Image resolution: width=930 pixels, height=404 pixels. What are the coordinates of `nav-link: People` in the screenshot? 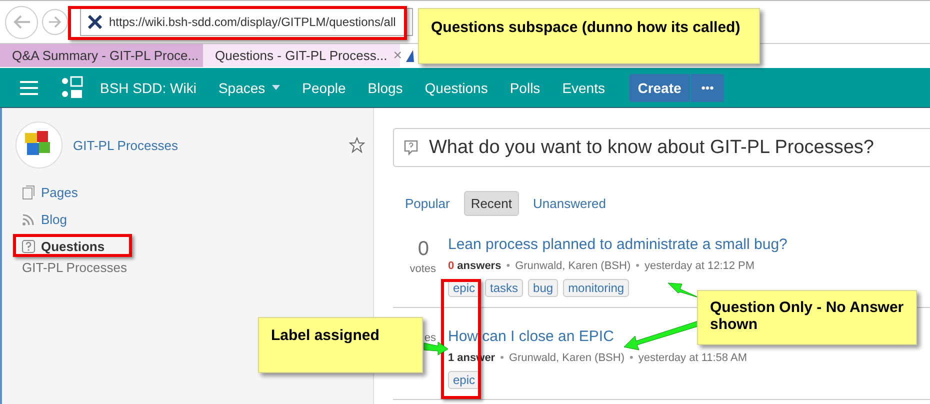 It's located at (324, 88).